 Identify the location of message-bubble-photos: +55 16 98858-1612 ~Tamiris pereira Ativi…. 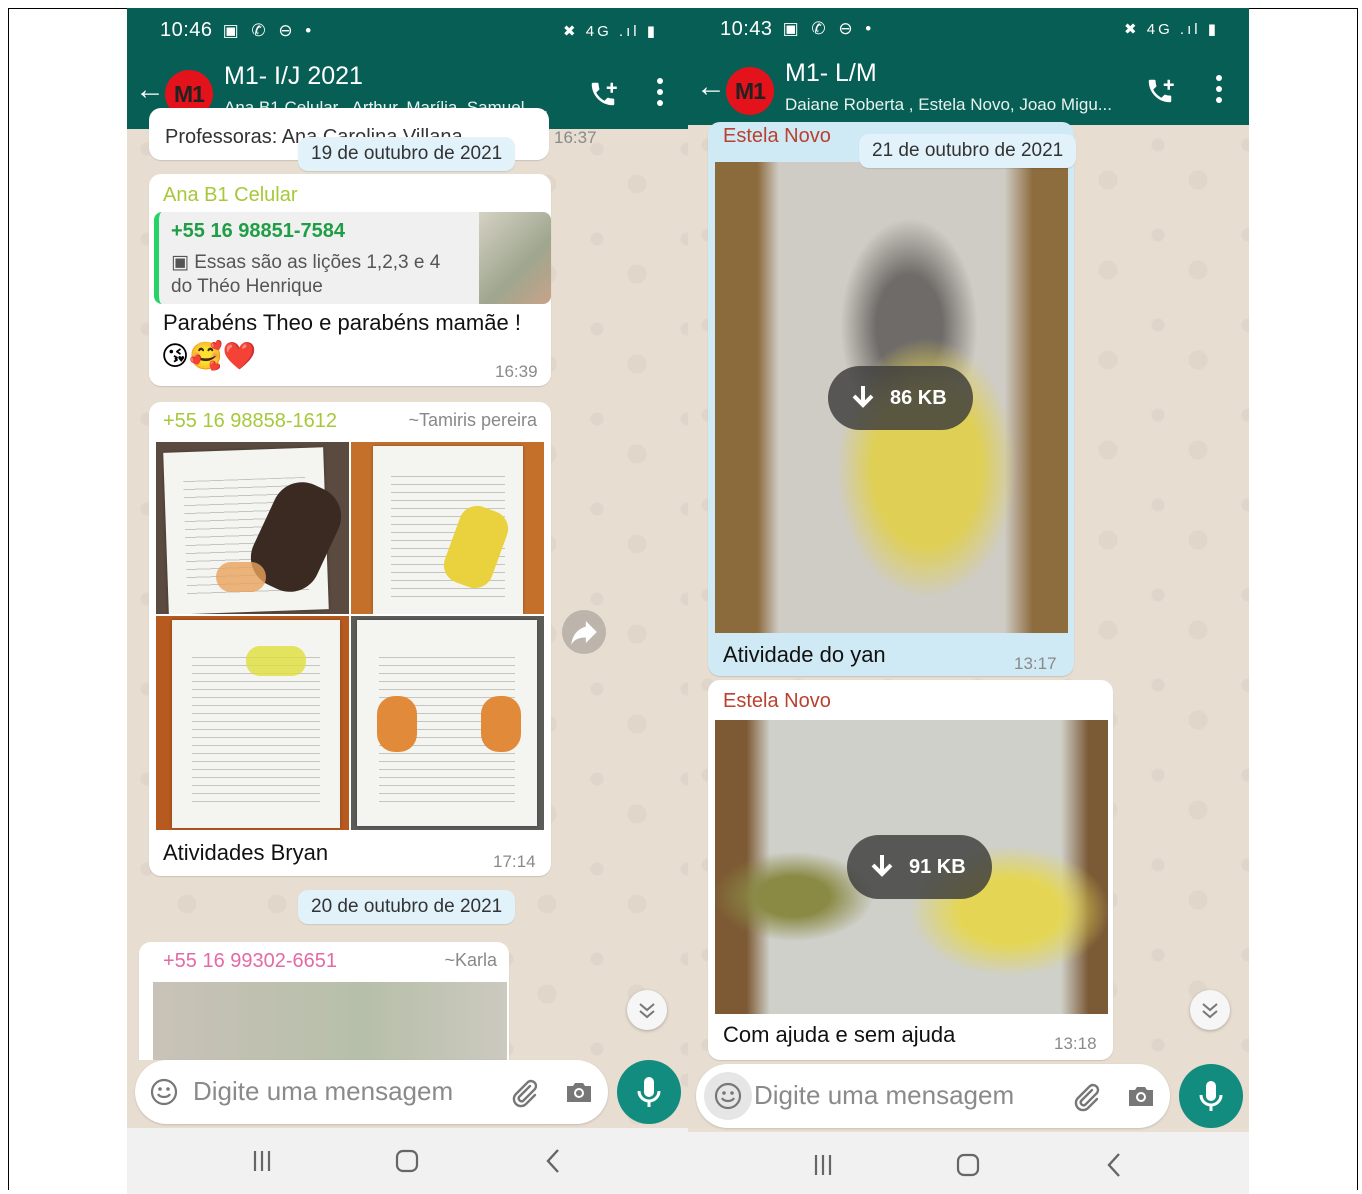
(350, 639).